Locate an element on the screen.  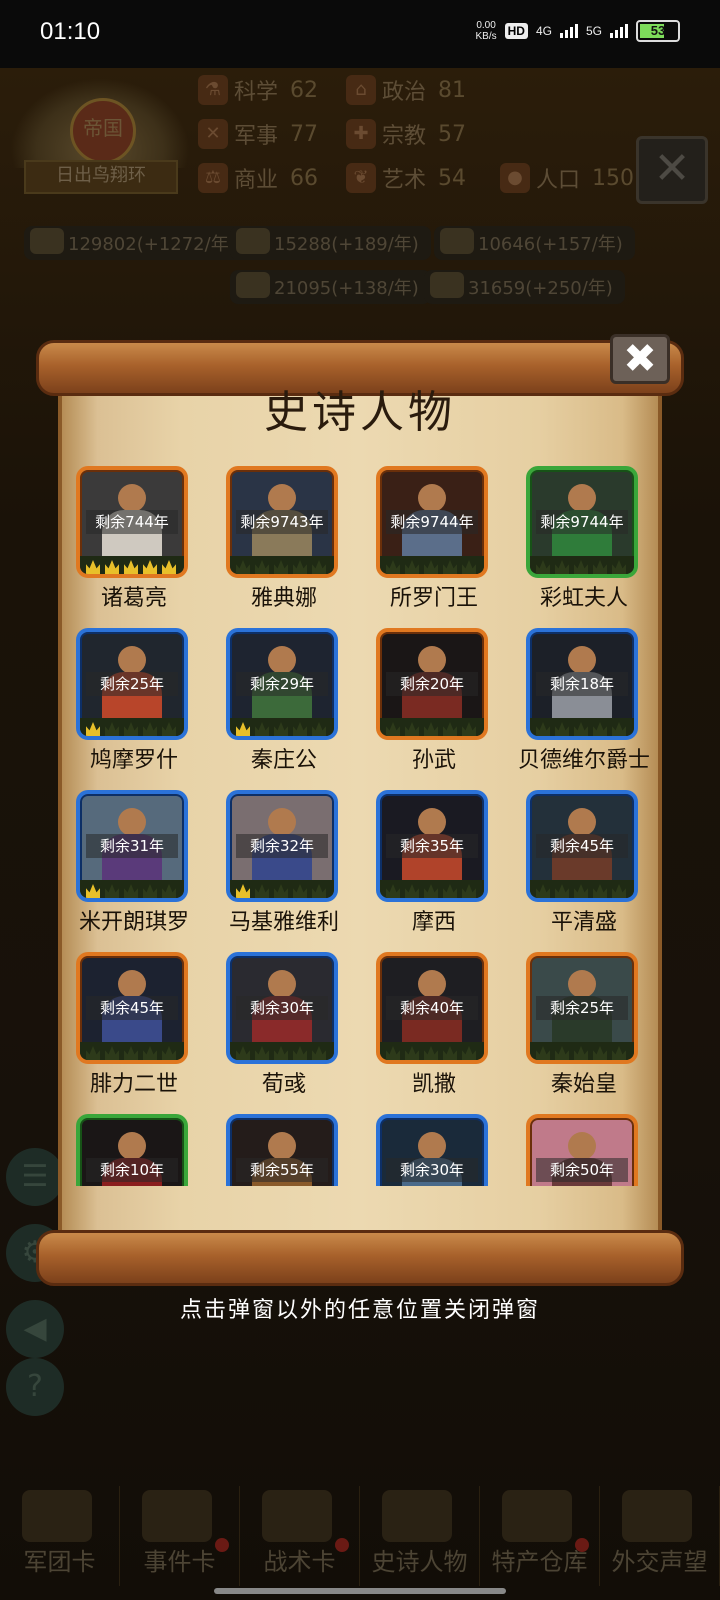
status-icons: 0.00 KB/s HD 4G 5G 53 is located at coordinates (578, 31).